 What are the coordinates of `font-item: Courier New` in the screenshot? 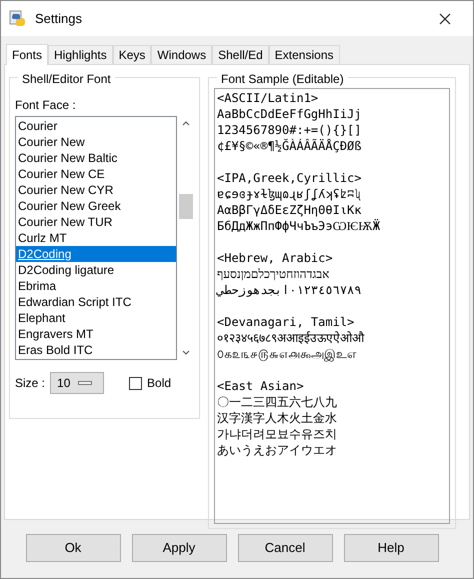 It's located at (96, 142).